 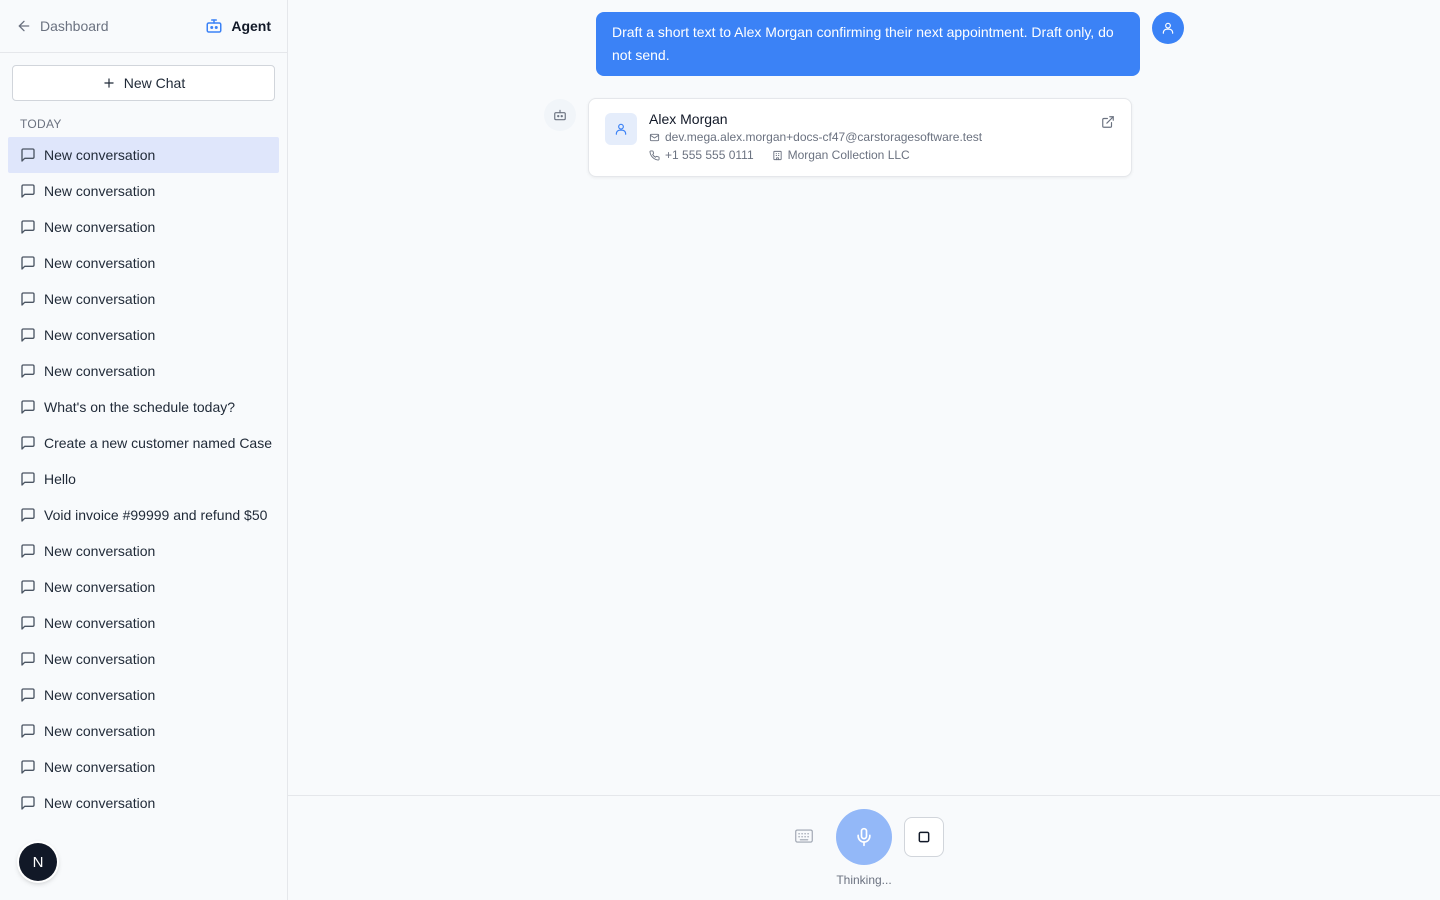 What do you see at coordinates (109, 83) in the screenshot?
I see `plus-icon` at bounding box center [109, 83].